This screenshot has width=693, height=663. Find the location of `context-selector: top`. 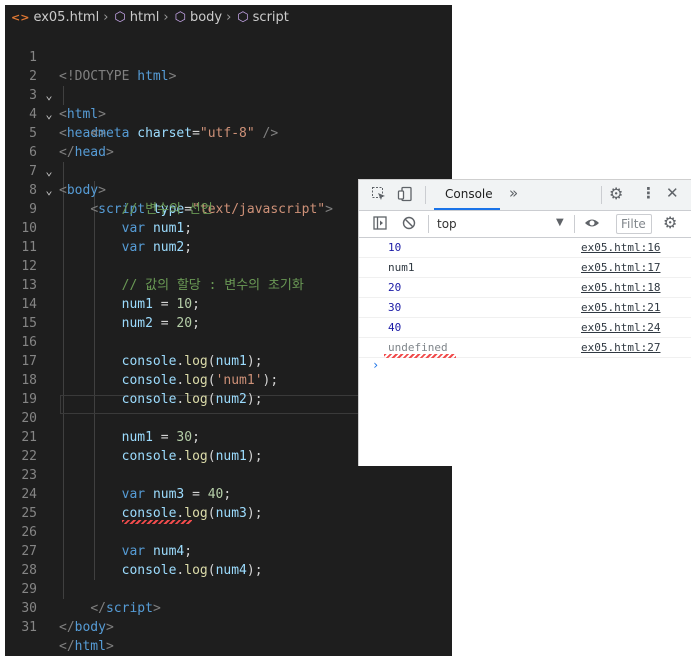

context-selector: top is located at coordinates (447, 224).